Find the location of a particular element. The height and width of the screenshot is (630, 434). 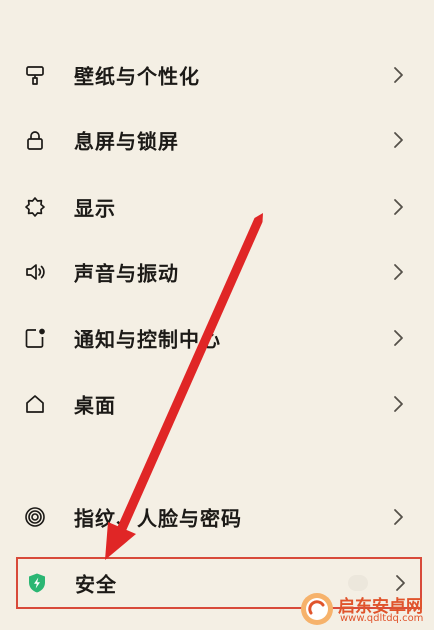

settings-item-label: 安全 is located at coordinates (96, 584).